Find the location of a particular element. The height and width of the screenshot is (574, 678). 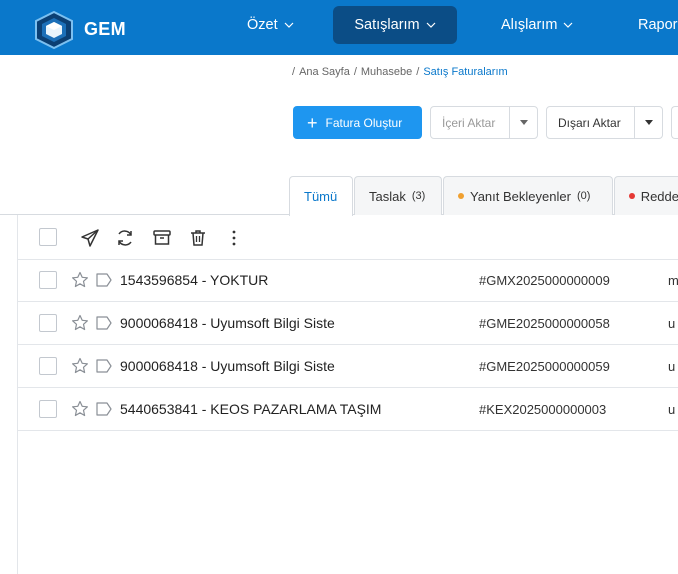

row-invoice-number: #GME2025000000059 is located at coordinates (544, 366).